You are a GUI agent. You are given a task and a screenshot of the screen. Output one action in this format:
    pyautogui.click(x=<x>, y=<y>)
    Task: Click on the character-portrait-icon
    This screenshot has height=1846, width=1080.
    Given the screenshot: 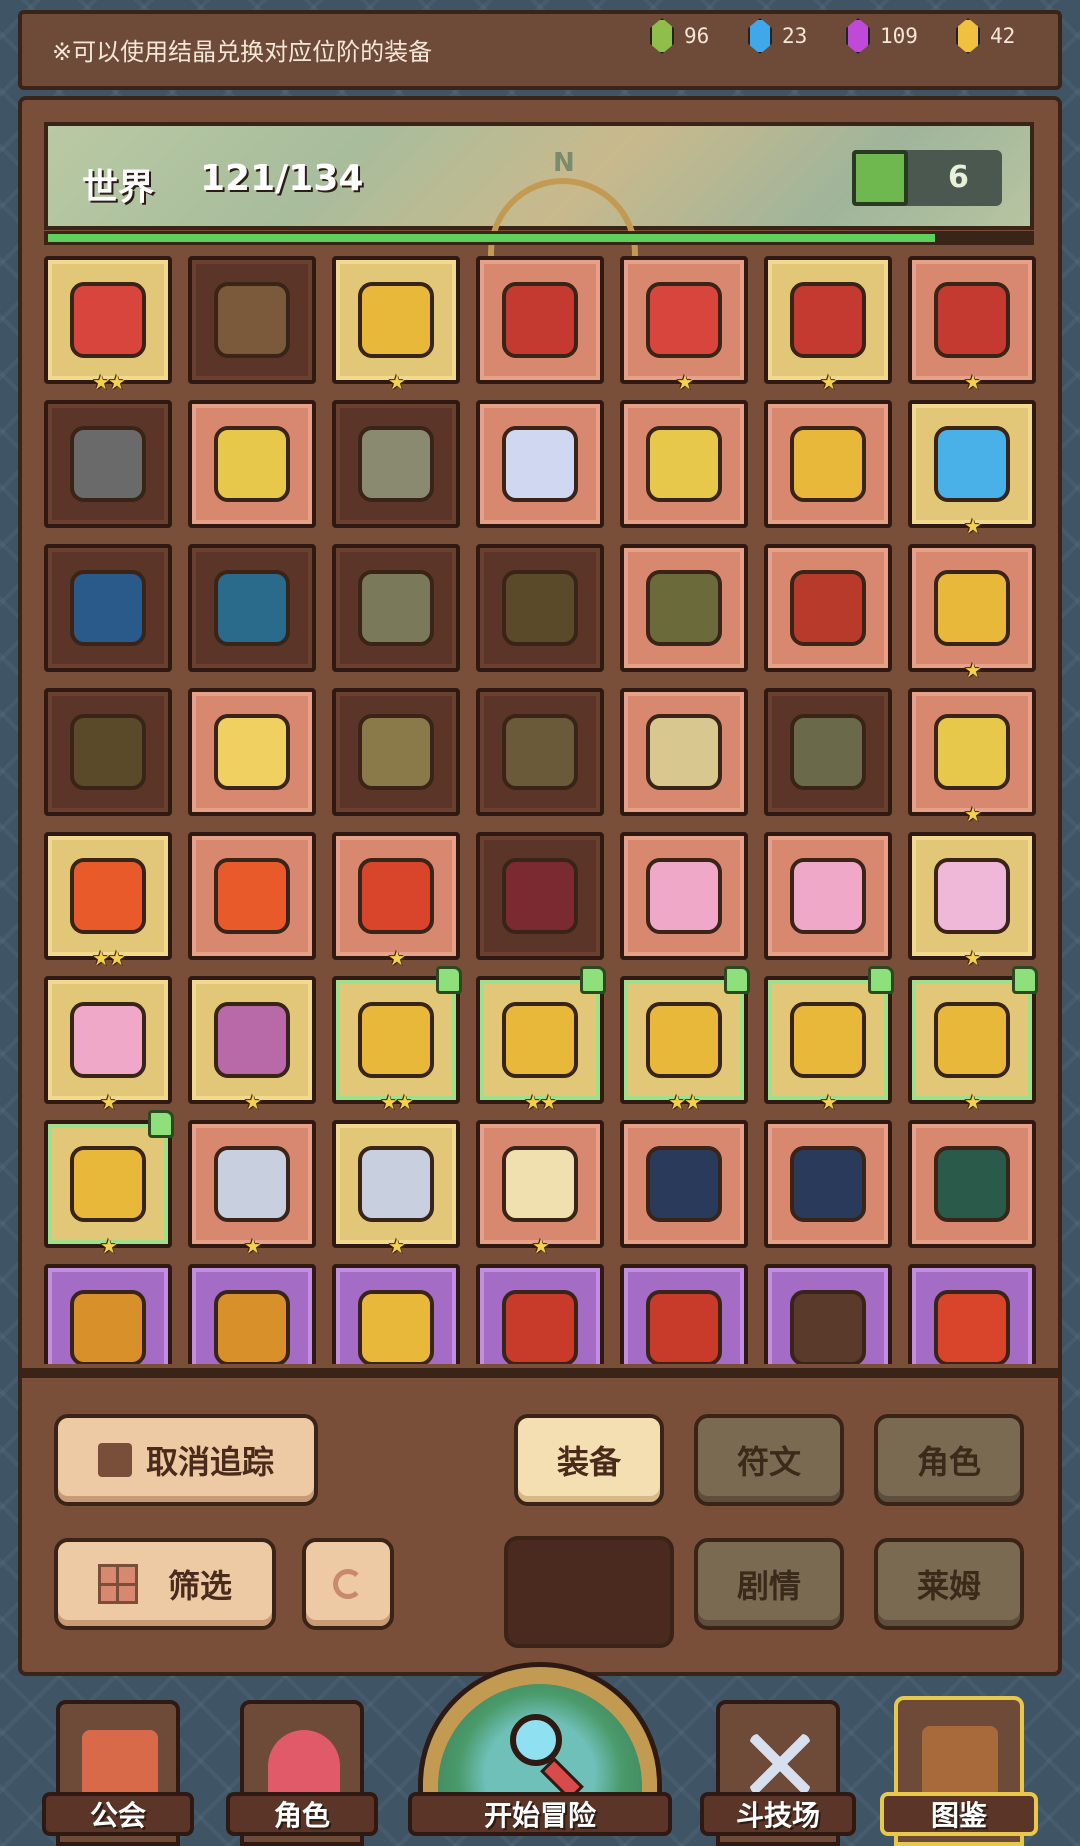 What is the action you would take?
    pyautogui.click(x=304, y=1765)
    